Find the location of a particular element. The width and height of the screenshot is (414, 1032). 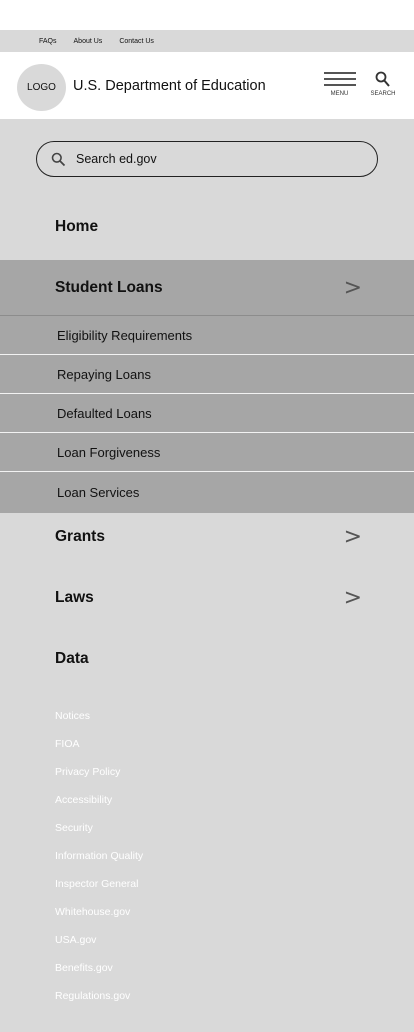

footer-link-inspector-general: Inspector General is located at coordinates (99, 891).